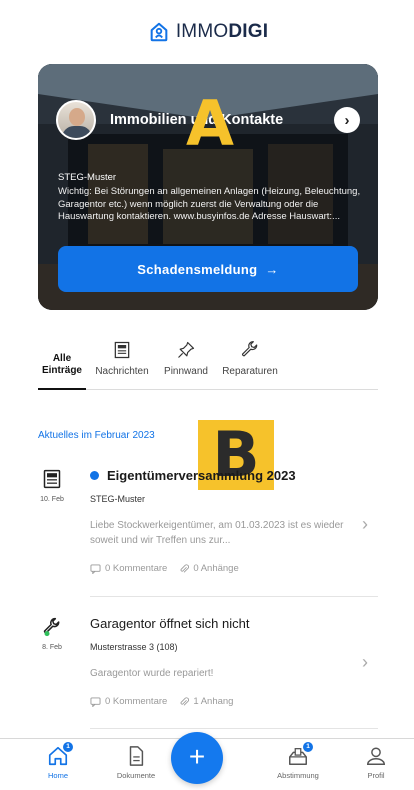  What do you see at coordinates (76, 120) in the screenshot?
I see `avatar` at bounding box center [76, 120].